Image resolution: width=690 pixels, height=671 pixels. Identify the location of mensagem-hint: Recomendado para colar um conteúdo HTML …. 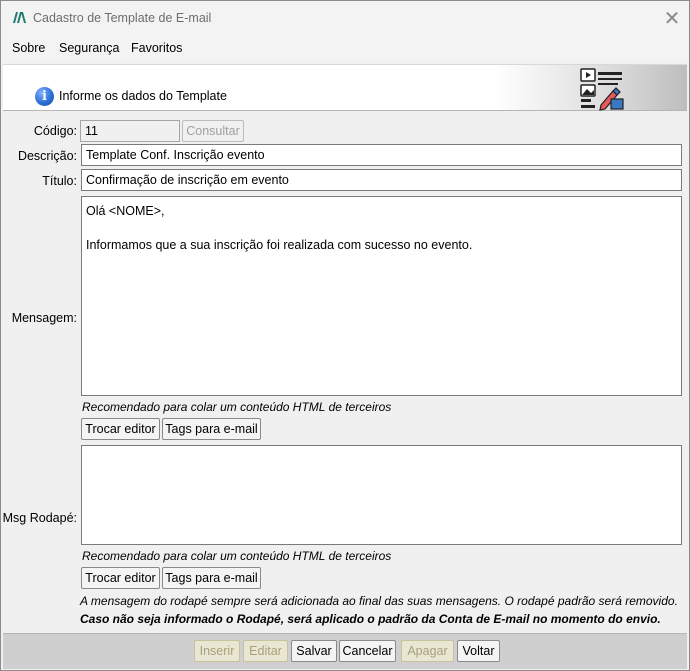
(237, 407).